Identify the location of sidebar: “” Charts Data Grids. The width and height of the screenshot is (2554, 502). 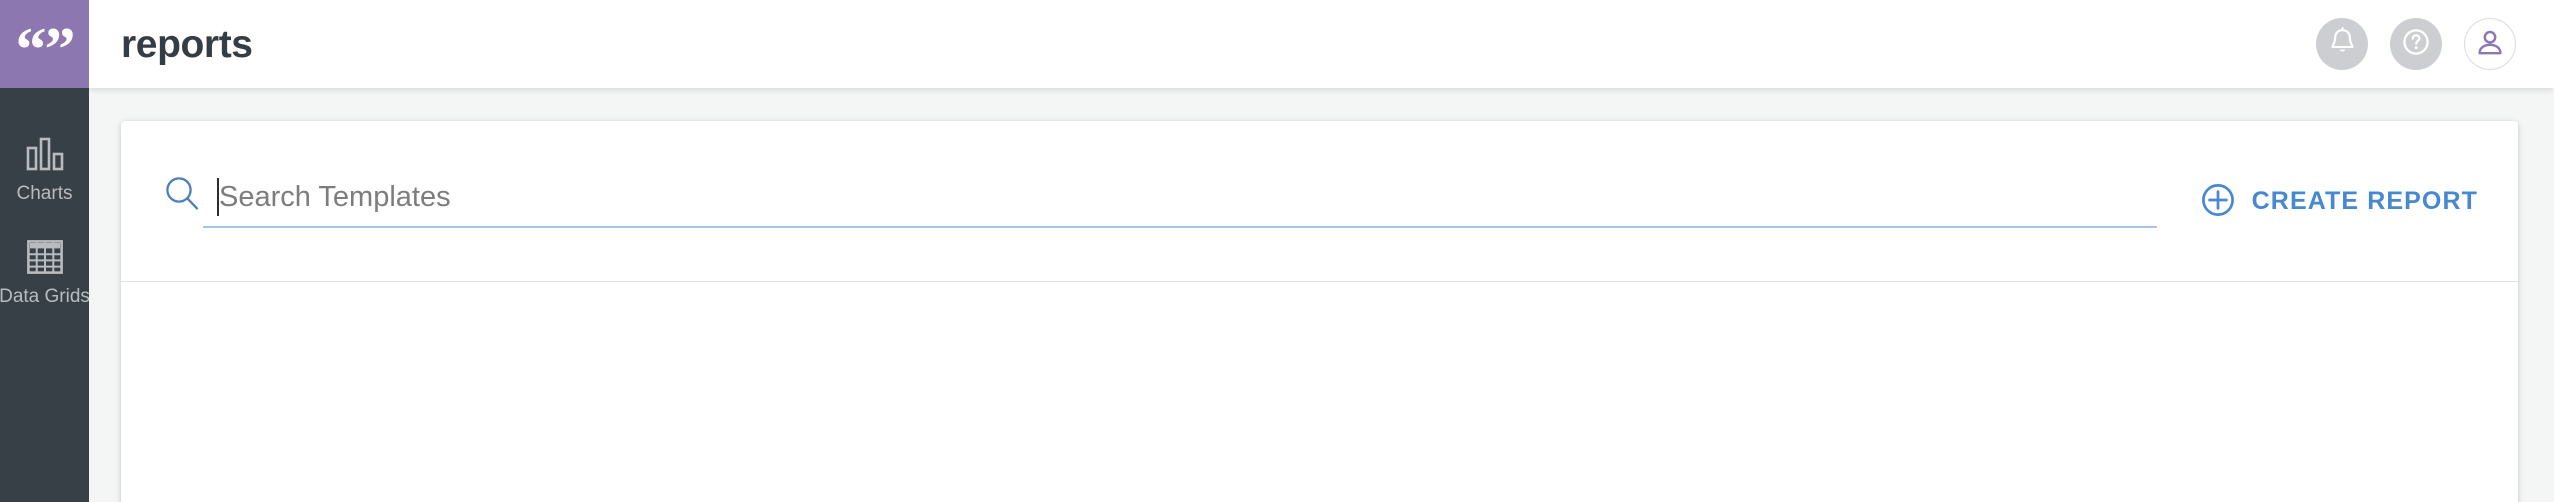
(45, 251).